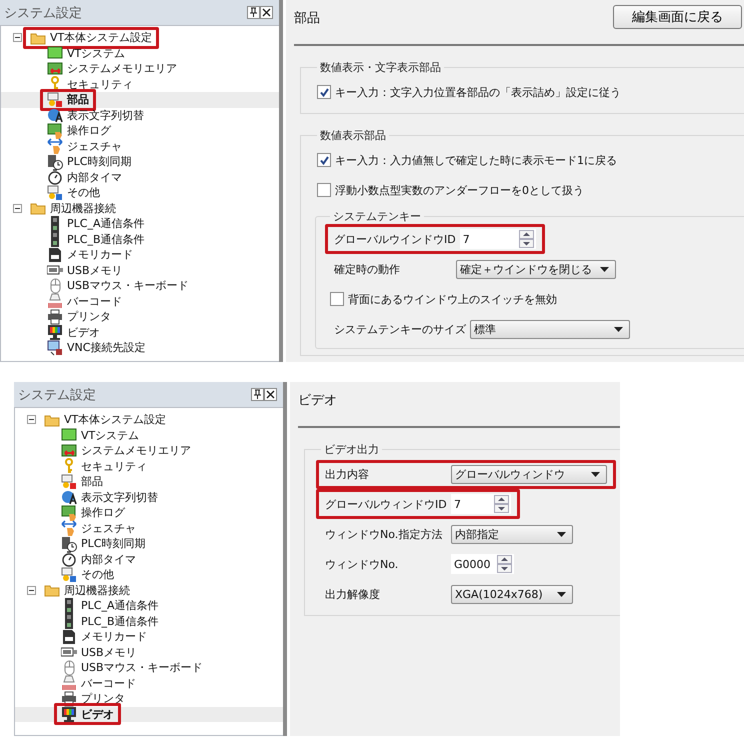  What do you see at coordinates (482, 564) in the screenshot?
I see `number-field: G0000` at bounding box center [482, 564].